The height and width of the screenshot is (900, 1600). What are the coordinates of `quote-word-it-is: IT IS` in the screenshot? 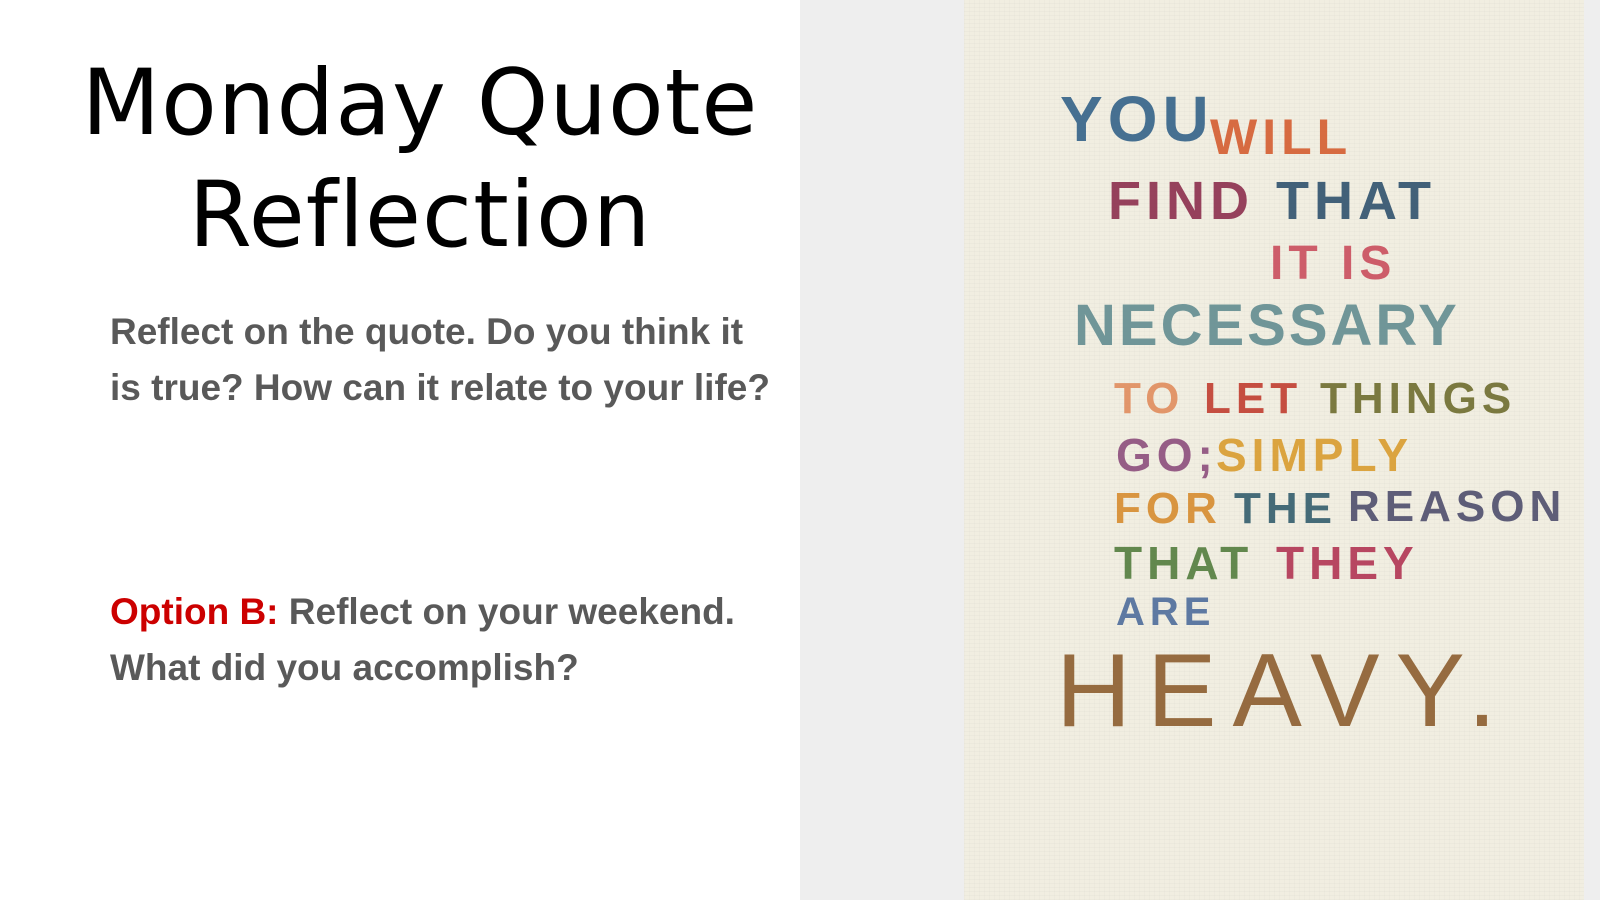 It's located at (1333, 263).